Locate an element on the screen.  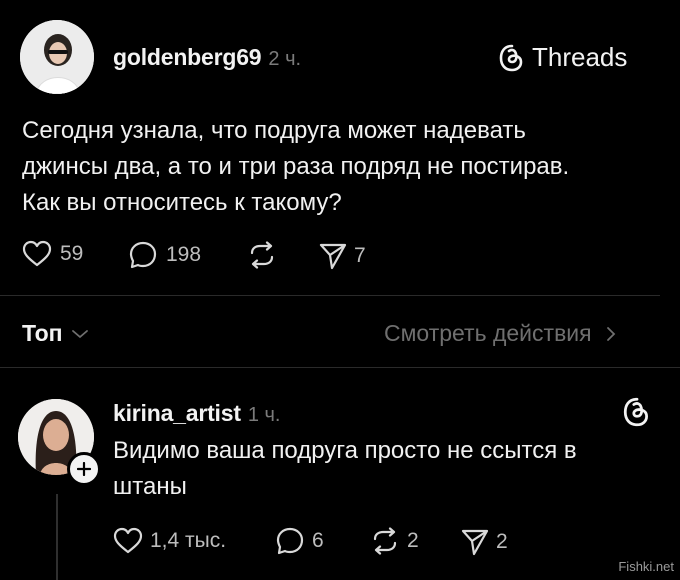
plus-icon is located at coordinates (84, 469).